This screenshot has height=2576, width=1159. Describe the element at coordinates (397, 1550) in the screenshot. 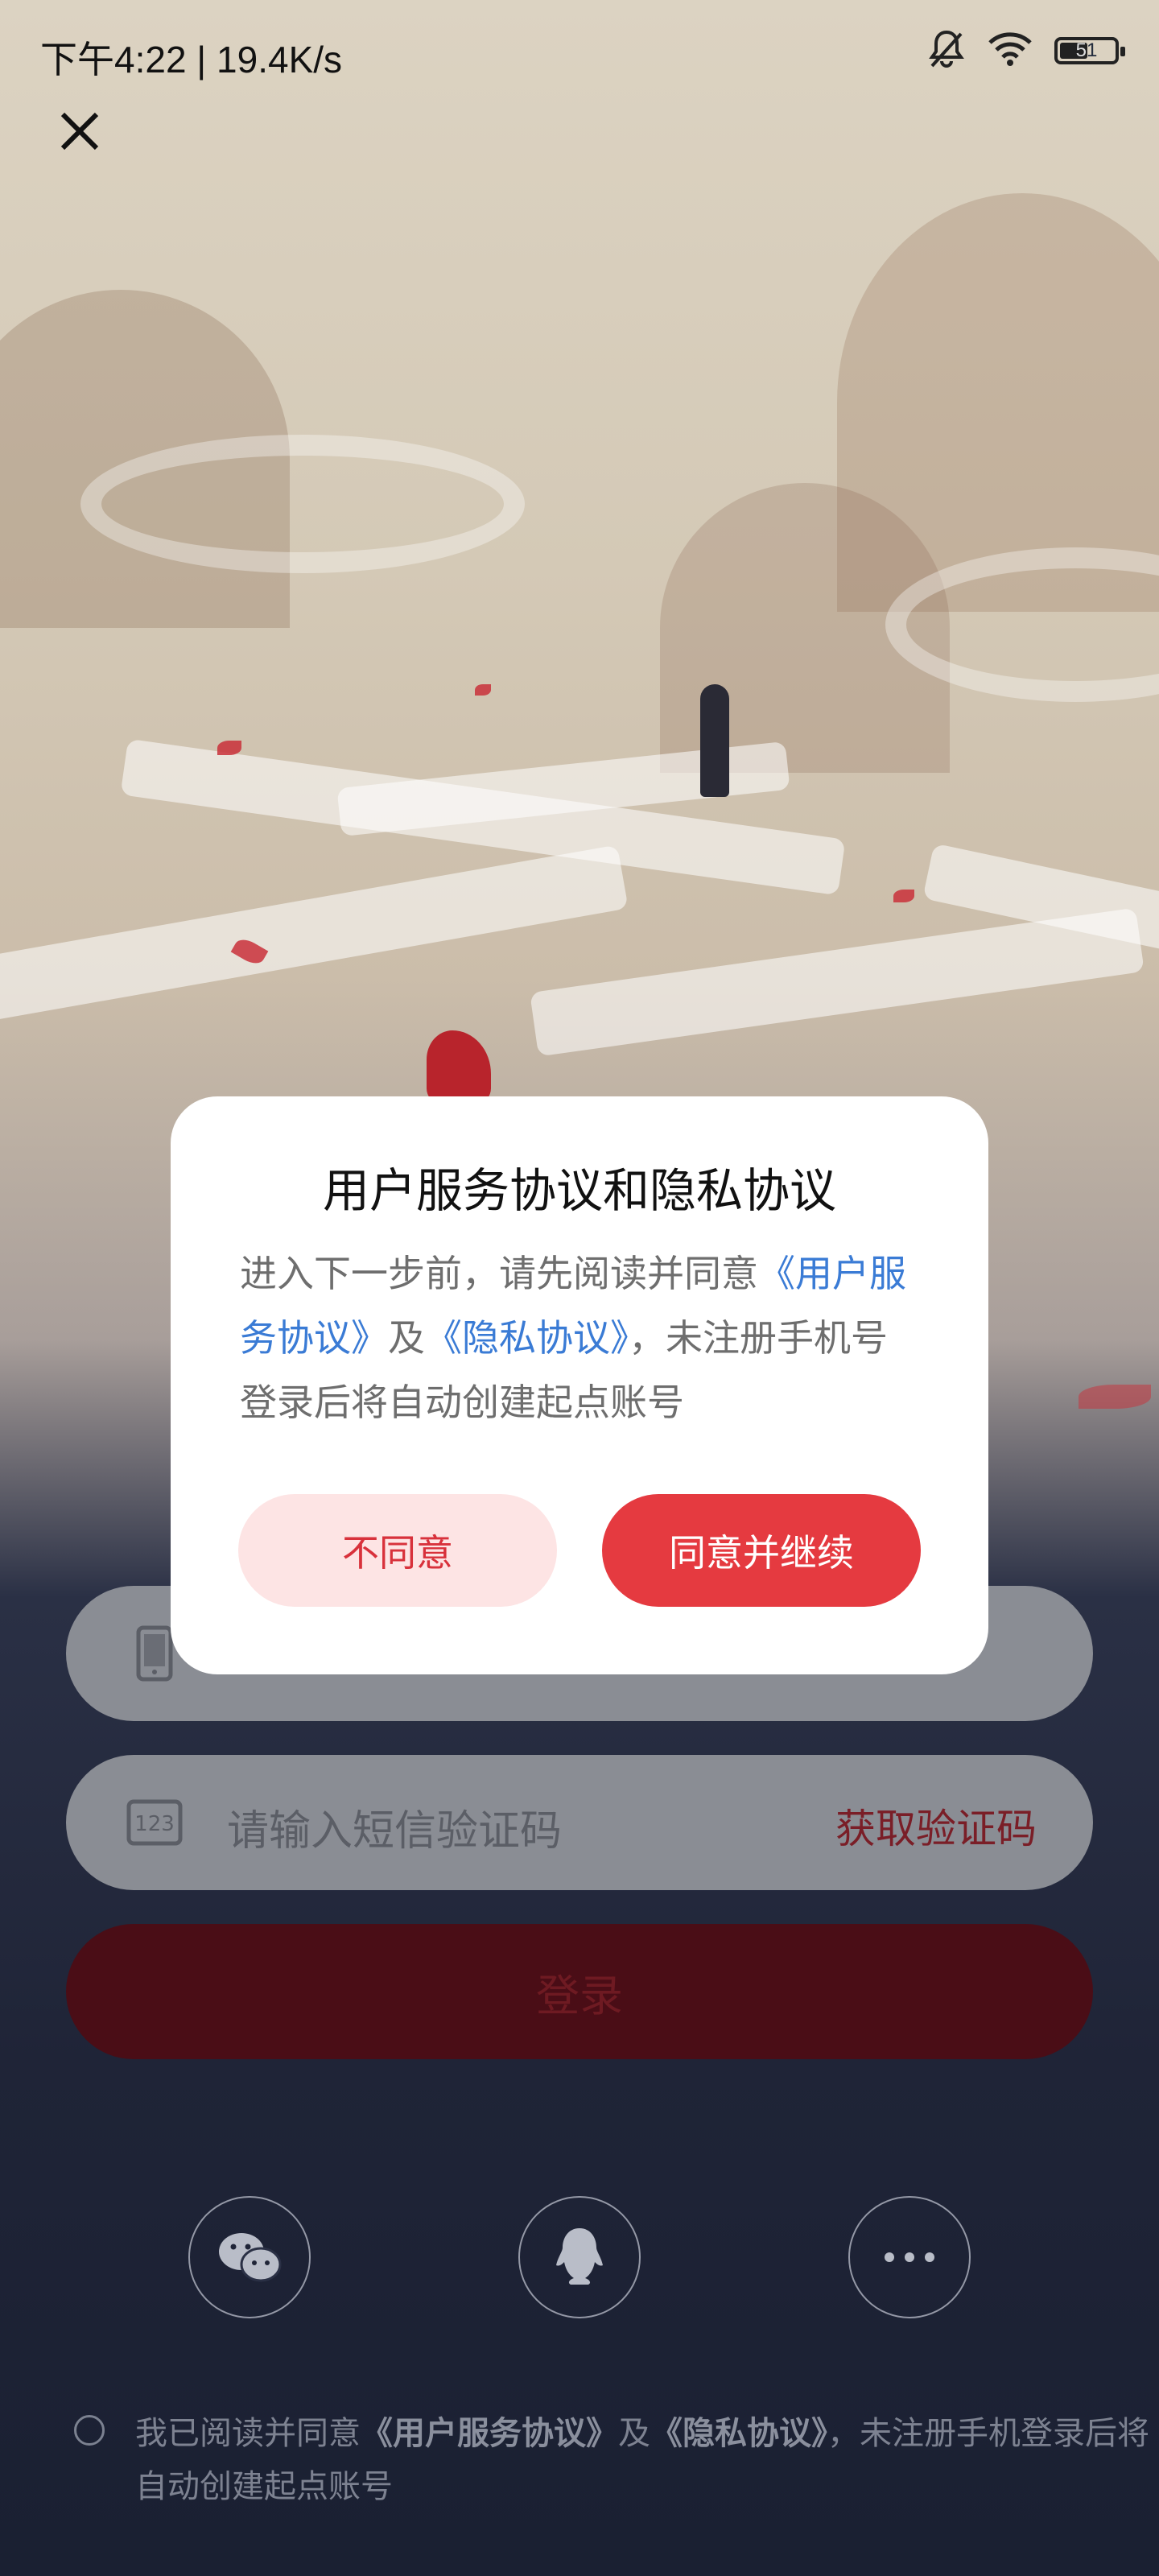

I see `disagree-button: 不同意` at that location.